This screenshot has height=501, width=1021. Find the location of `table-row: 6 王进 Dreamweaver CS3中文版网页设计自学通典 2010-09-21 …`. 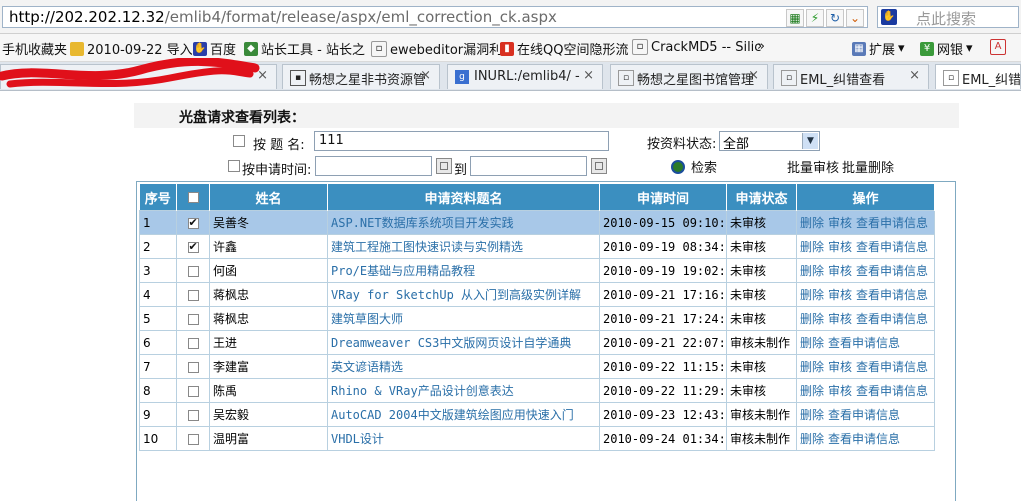

table-row: 6 王进 Dreamweaver CS3中文版网页设计自学通典 2010-09-21 … is located at coordinates (537, 342).